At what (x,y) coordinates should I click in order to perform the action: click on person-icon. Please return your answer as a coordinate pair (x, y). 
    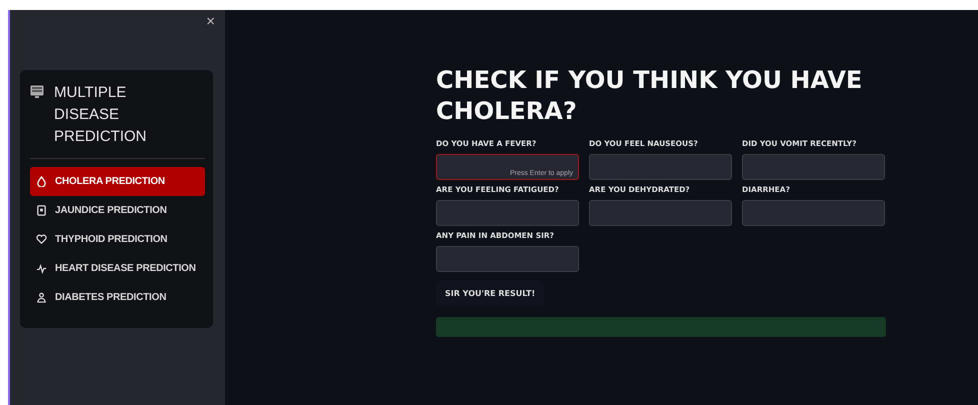
    Looking at the image, I should click on (41, 297).